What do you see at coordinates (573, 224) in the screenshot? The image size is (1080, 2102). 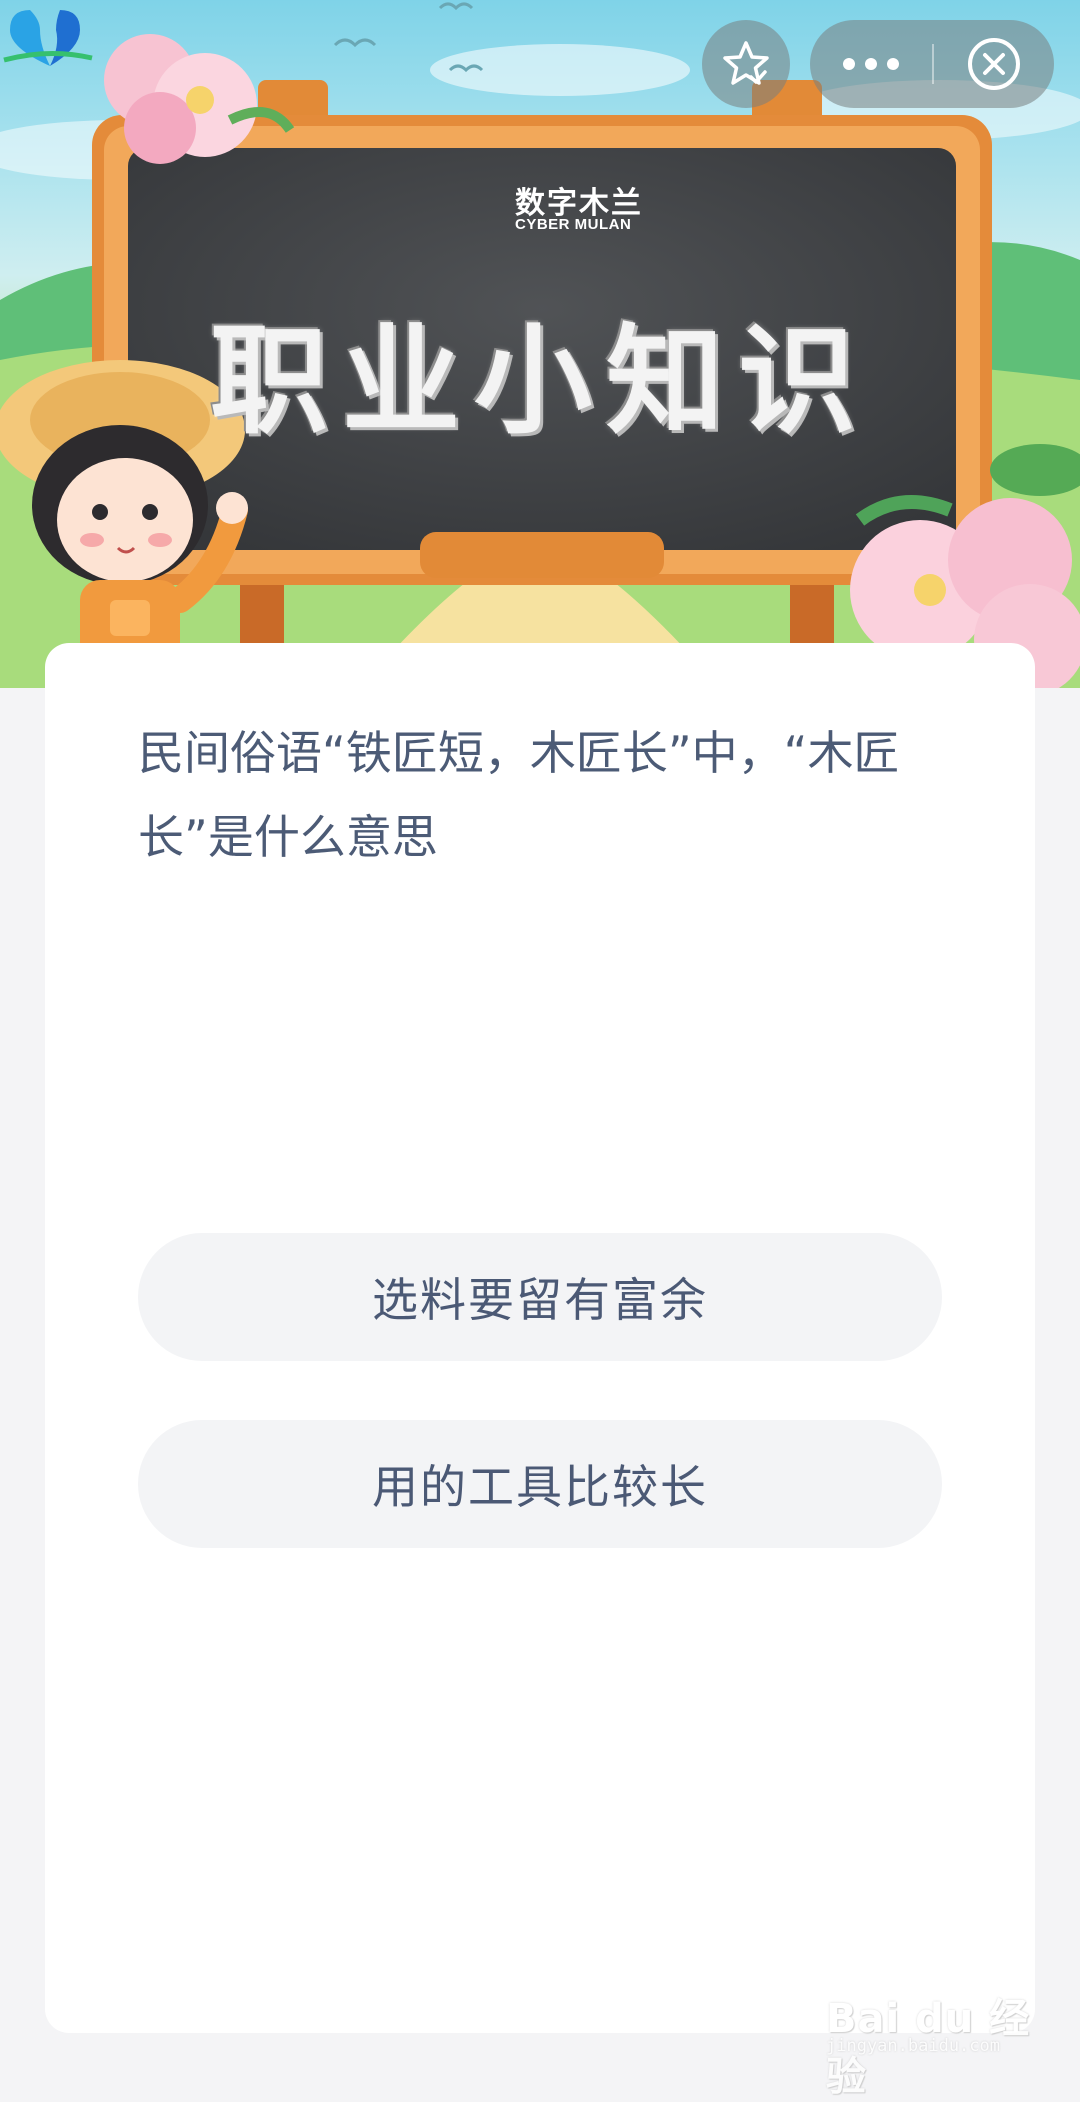 I see `logo-subtext: CYBER MULAN` at bounding box center [573, 224].